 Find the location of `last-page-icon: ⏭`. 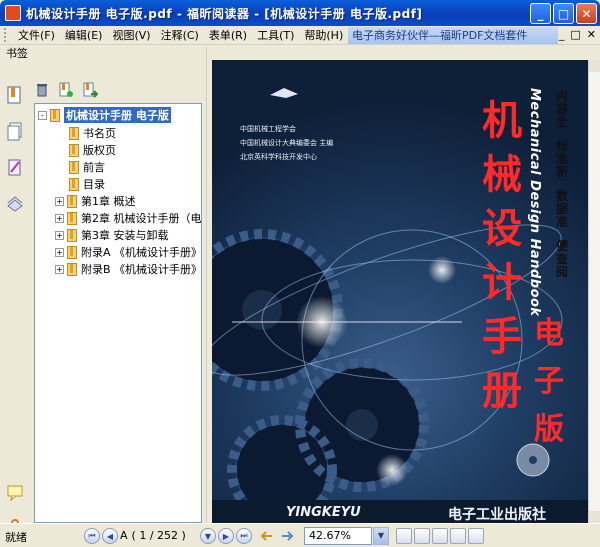

last-page-icon: ⏭ is located at coordinates (244, 536).